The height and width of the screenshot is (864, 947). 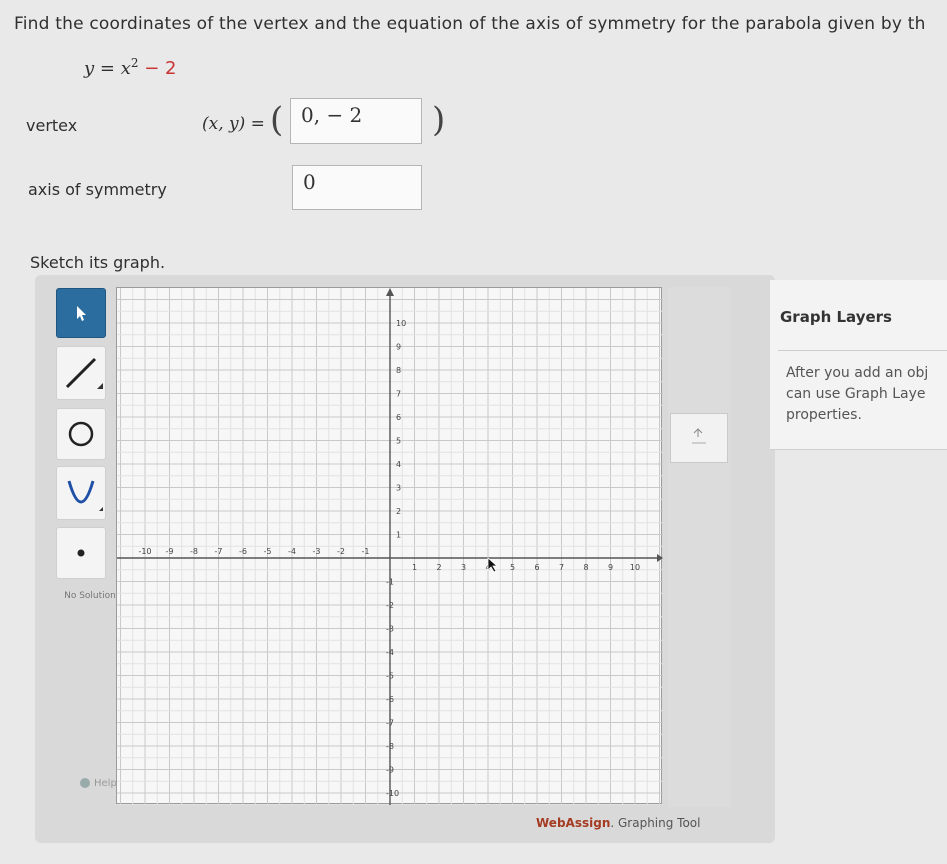 I want to click on x-tick-label: 5, so click(x=512, y=567).